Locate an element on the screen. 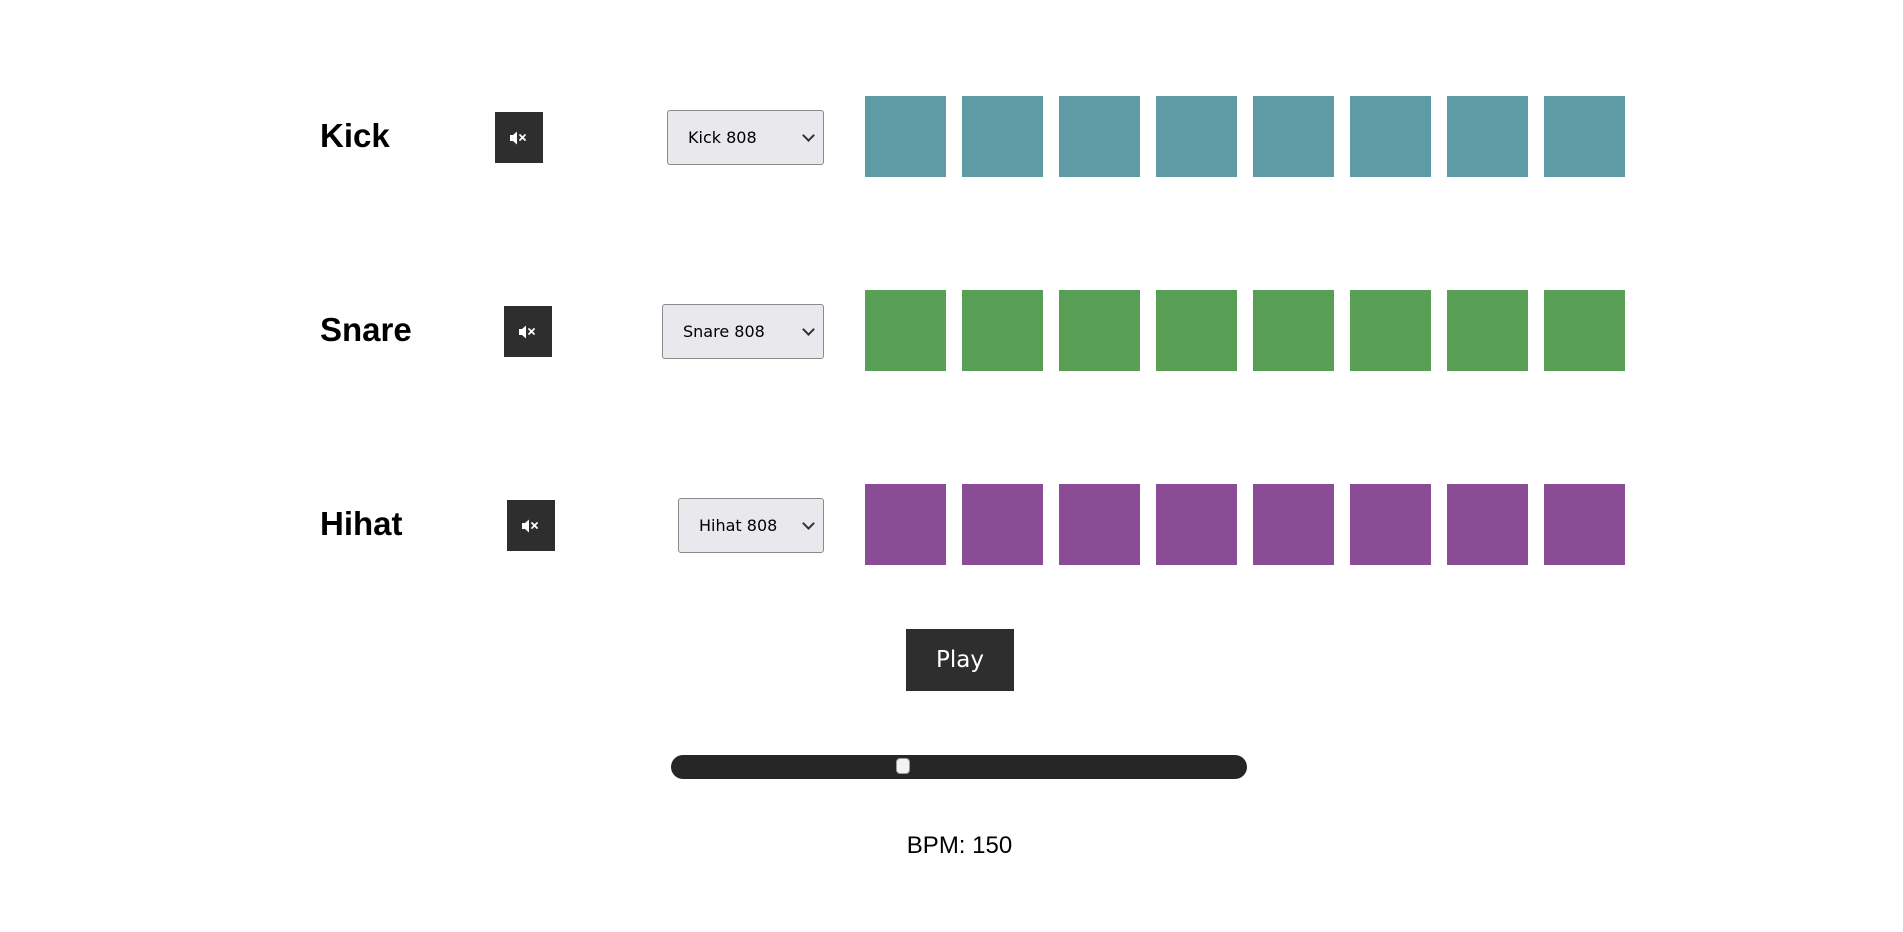 This screenshot has width=1903, height=932. bpm-readout: BPM: 150 is located at coordinates (951, 846).